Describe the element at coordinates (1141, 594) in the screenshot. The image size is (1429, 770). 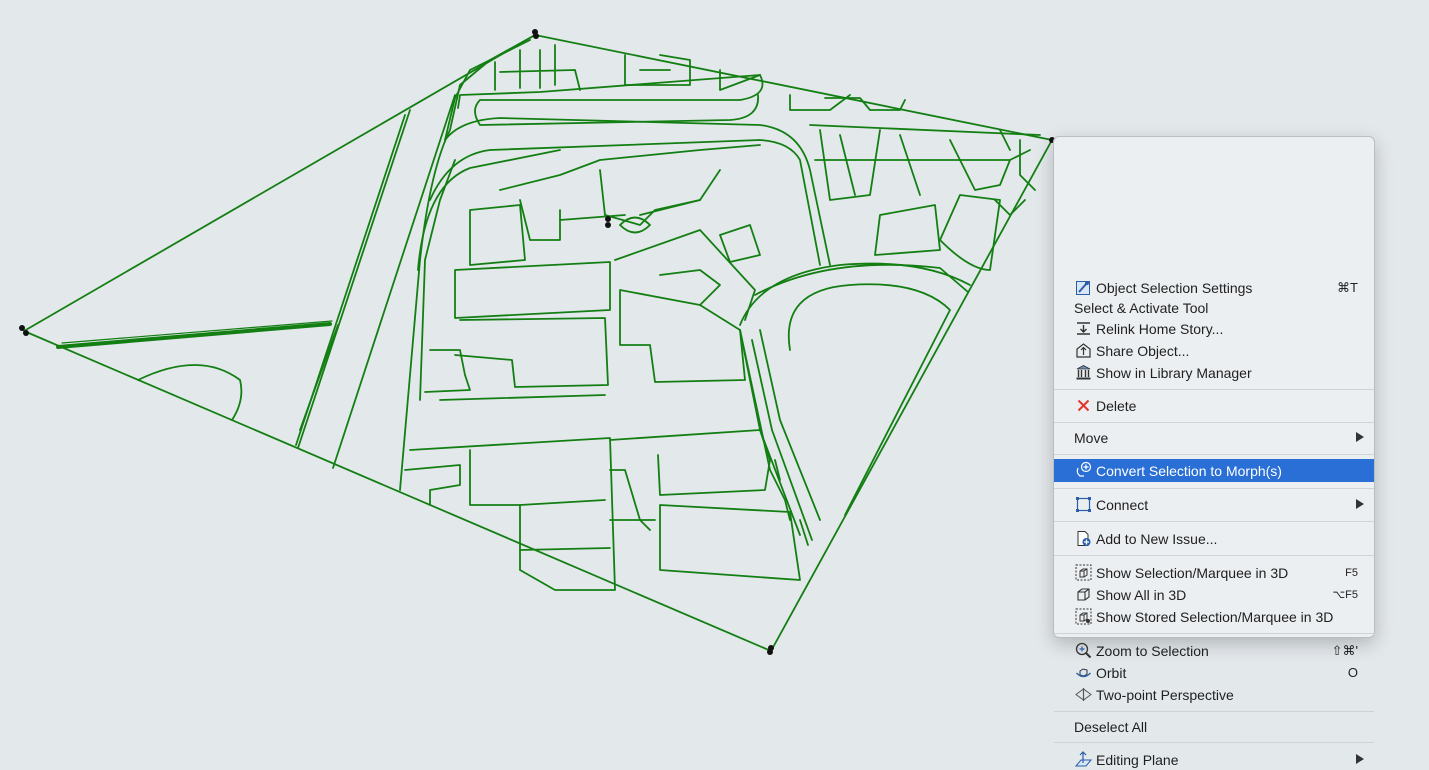
I see `menu-item-label: Show All in 3D` at that location.